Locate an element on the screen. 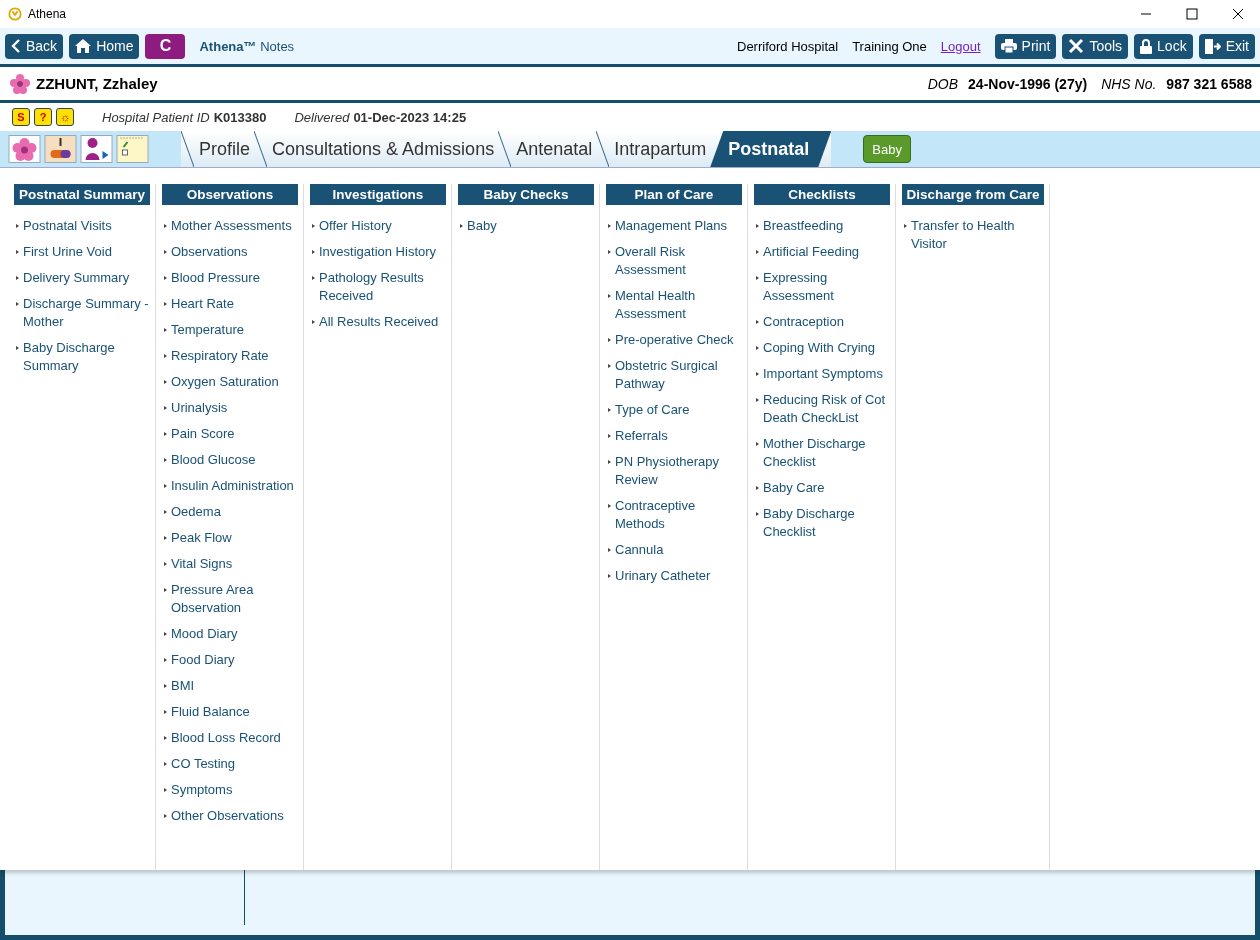  menu-link: Symptoms is located at coordinates (230, 790).